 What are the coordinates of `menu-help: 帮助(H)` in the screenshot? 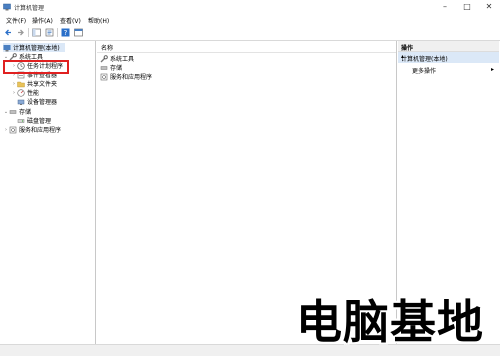 It's located at (98, 20).